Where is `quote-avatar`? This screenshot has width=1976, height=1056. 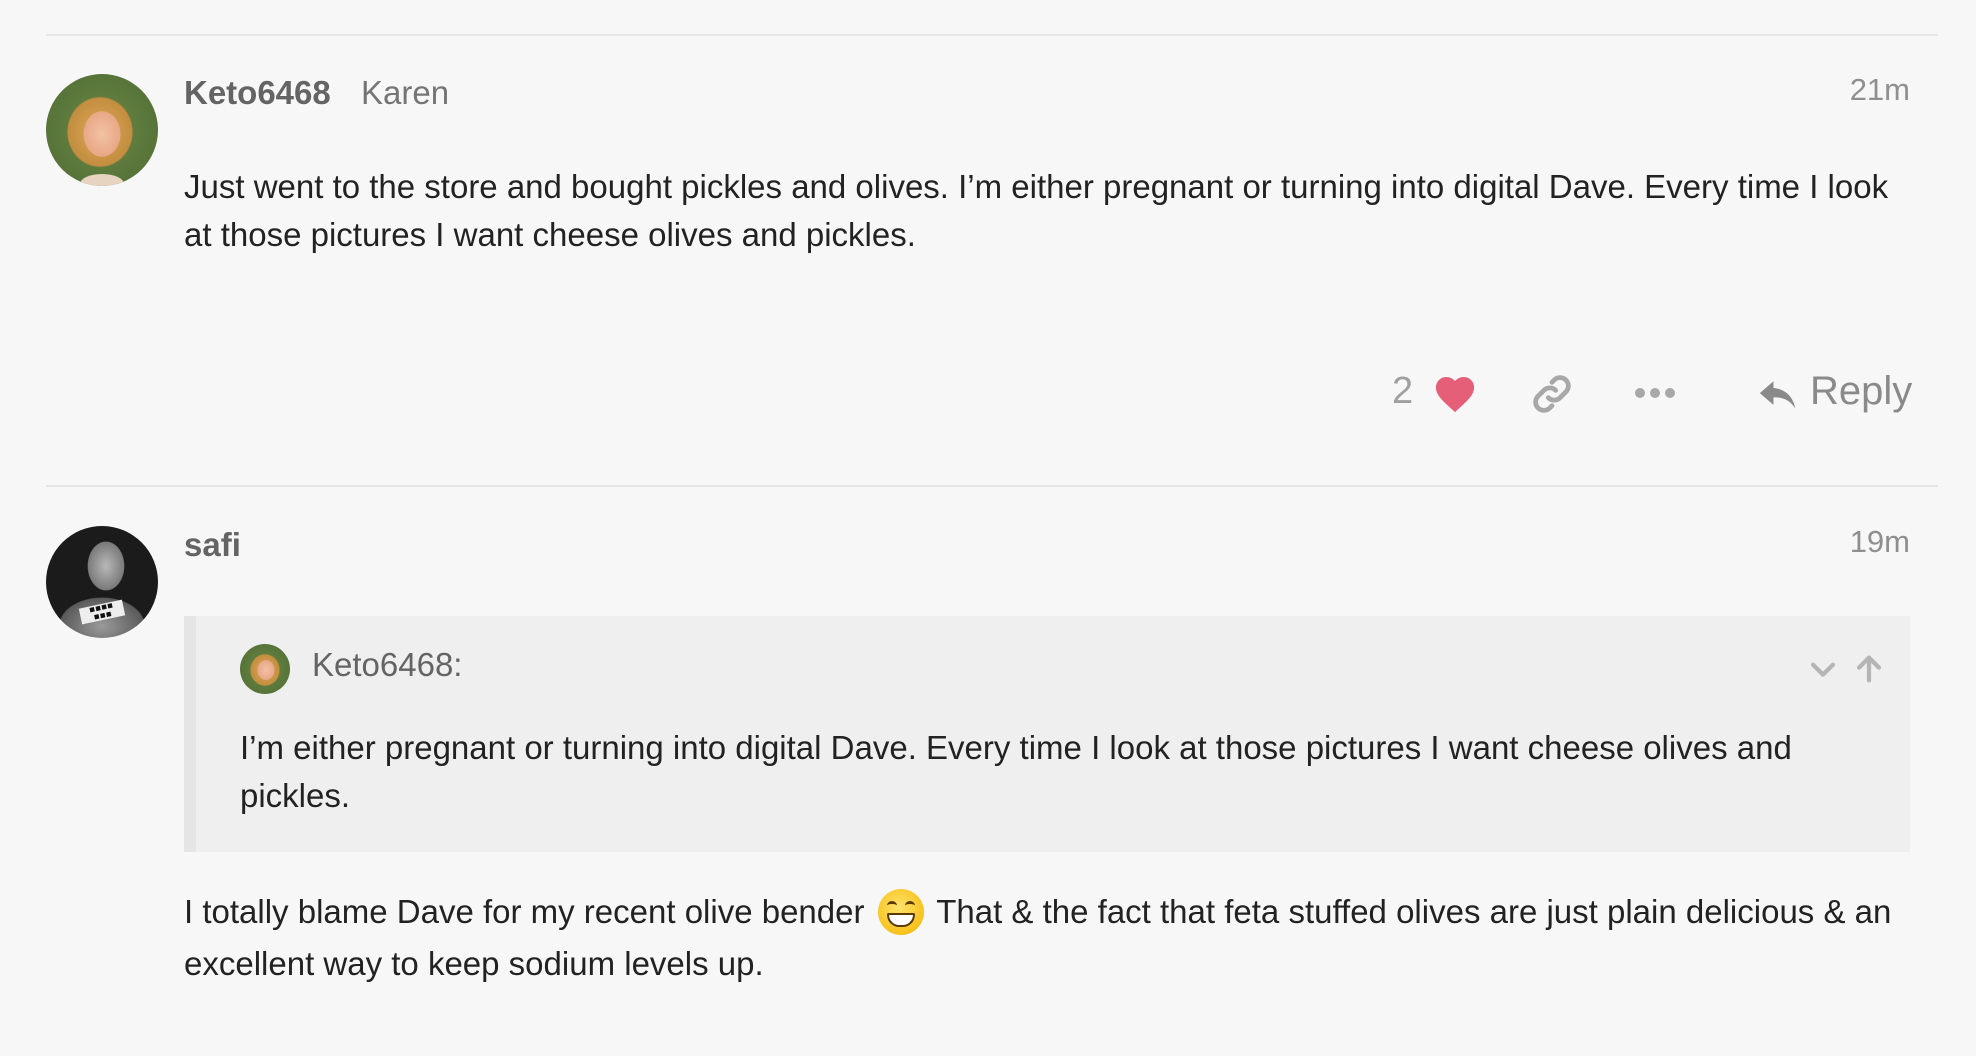 quote-avatar is located at coordinates (265, 669).